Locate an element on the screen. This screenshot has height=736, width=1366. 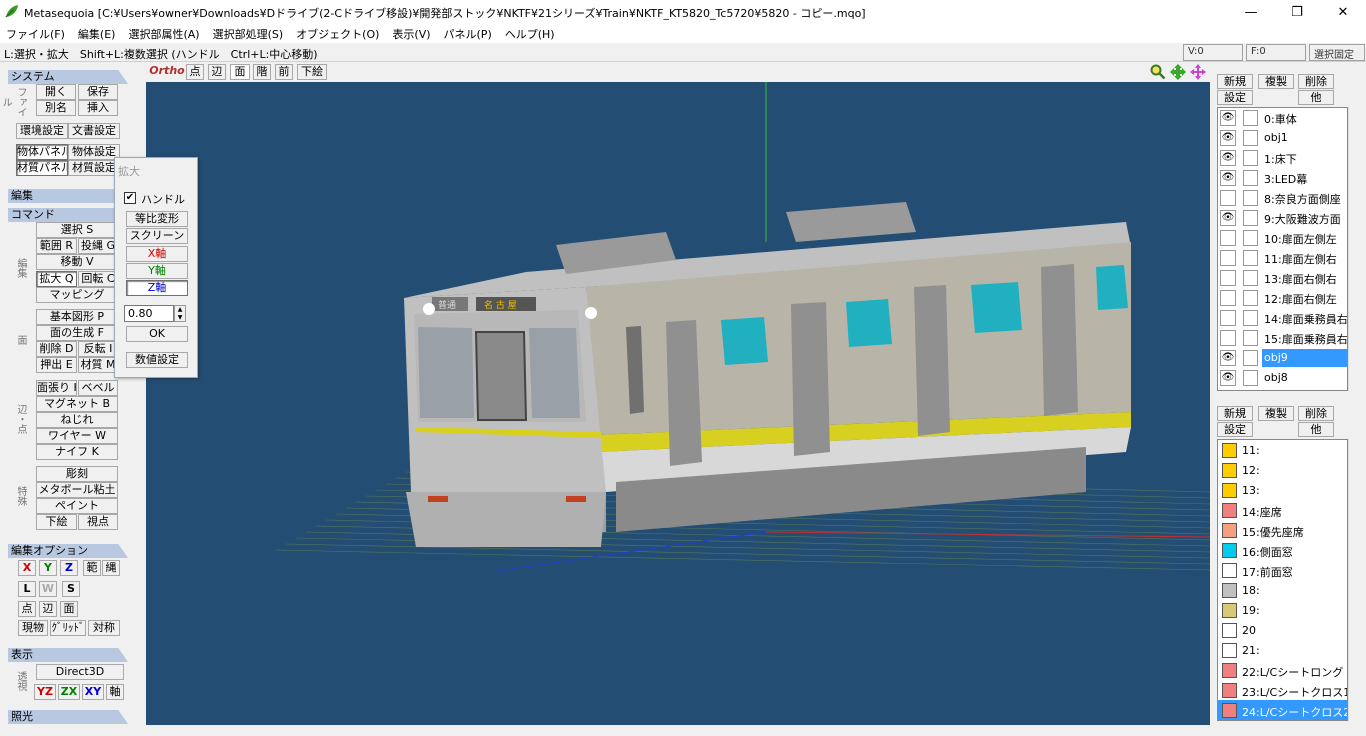
current-object-button: 現物 is located at coordinates (33, 628).